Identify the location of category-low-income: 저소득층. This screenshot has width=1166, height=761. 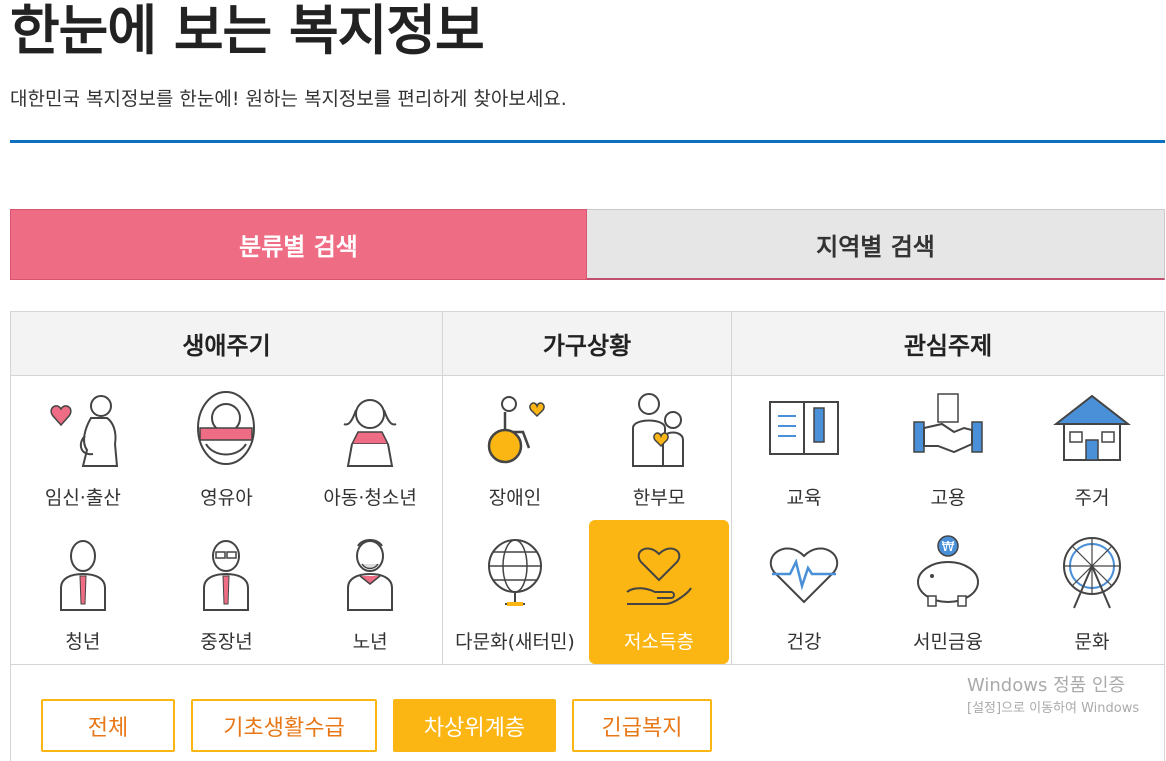
(659, 592).